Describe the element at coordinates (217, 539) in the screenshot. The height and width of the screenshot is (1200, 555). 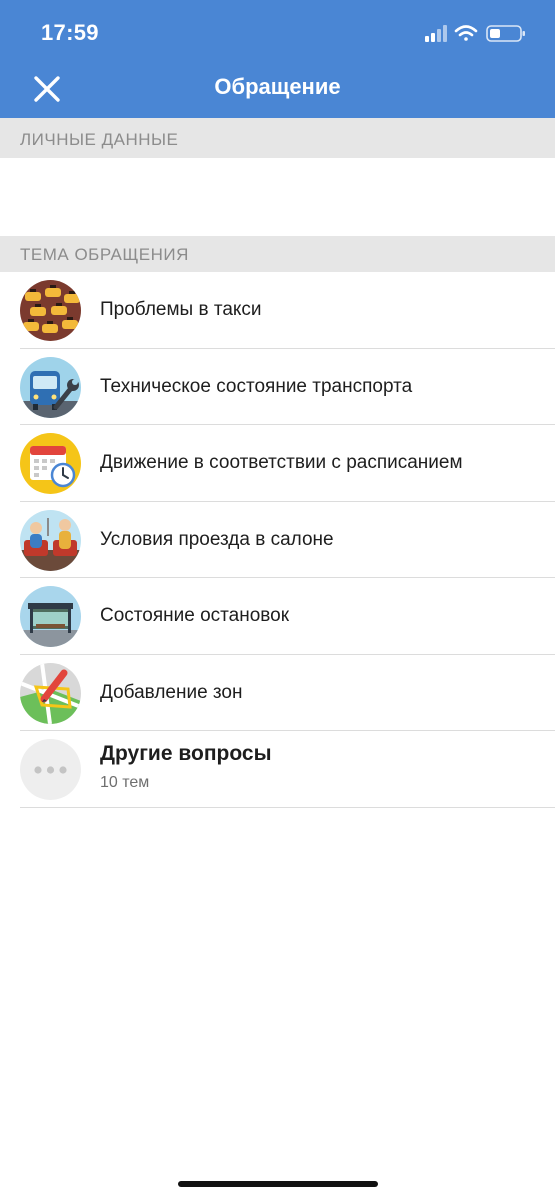
I see `topic-label: Условия проезда в салоне` at that location.